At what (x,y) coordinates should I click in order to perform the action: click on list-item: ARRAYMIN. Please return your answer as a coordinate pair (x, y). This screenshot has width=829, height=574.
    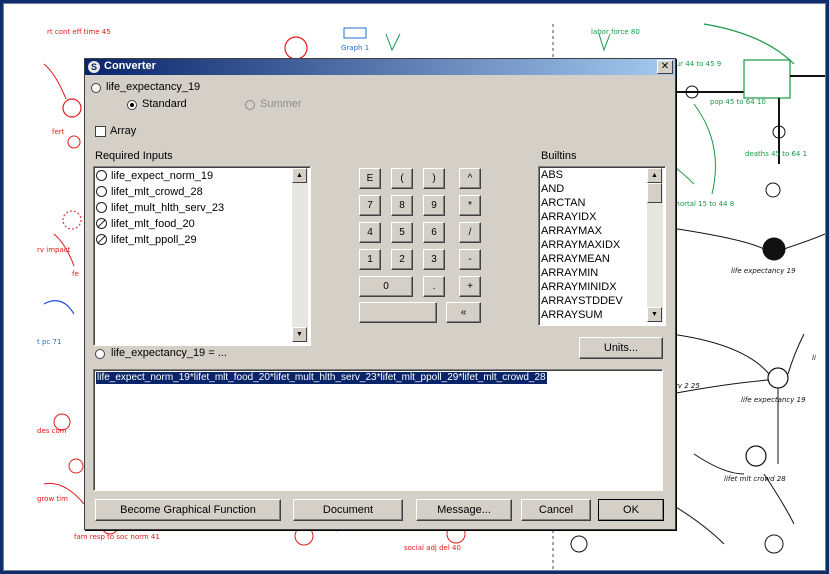
    Looking at the image, I should click on (569, 273).